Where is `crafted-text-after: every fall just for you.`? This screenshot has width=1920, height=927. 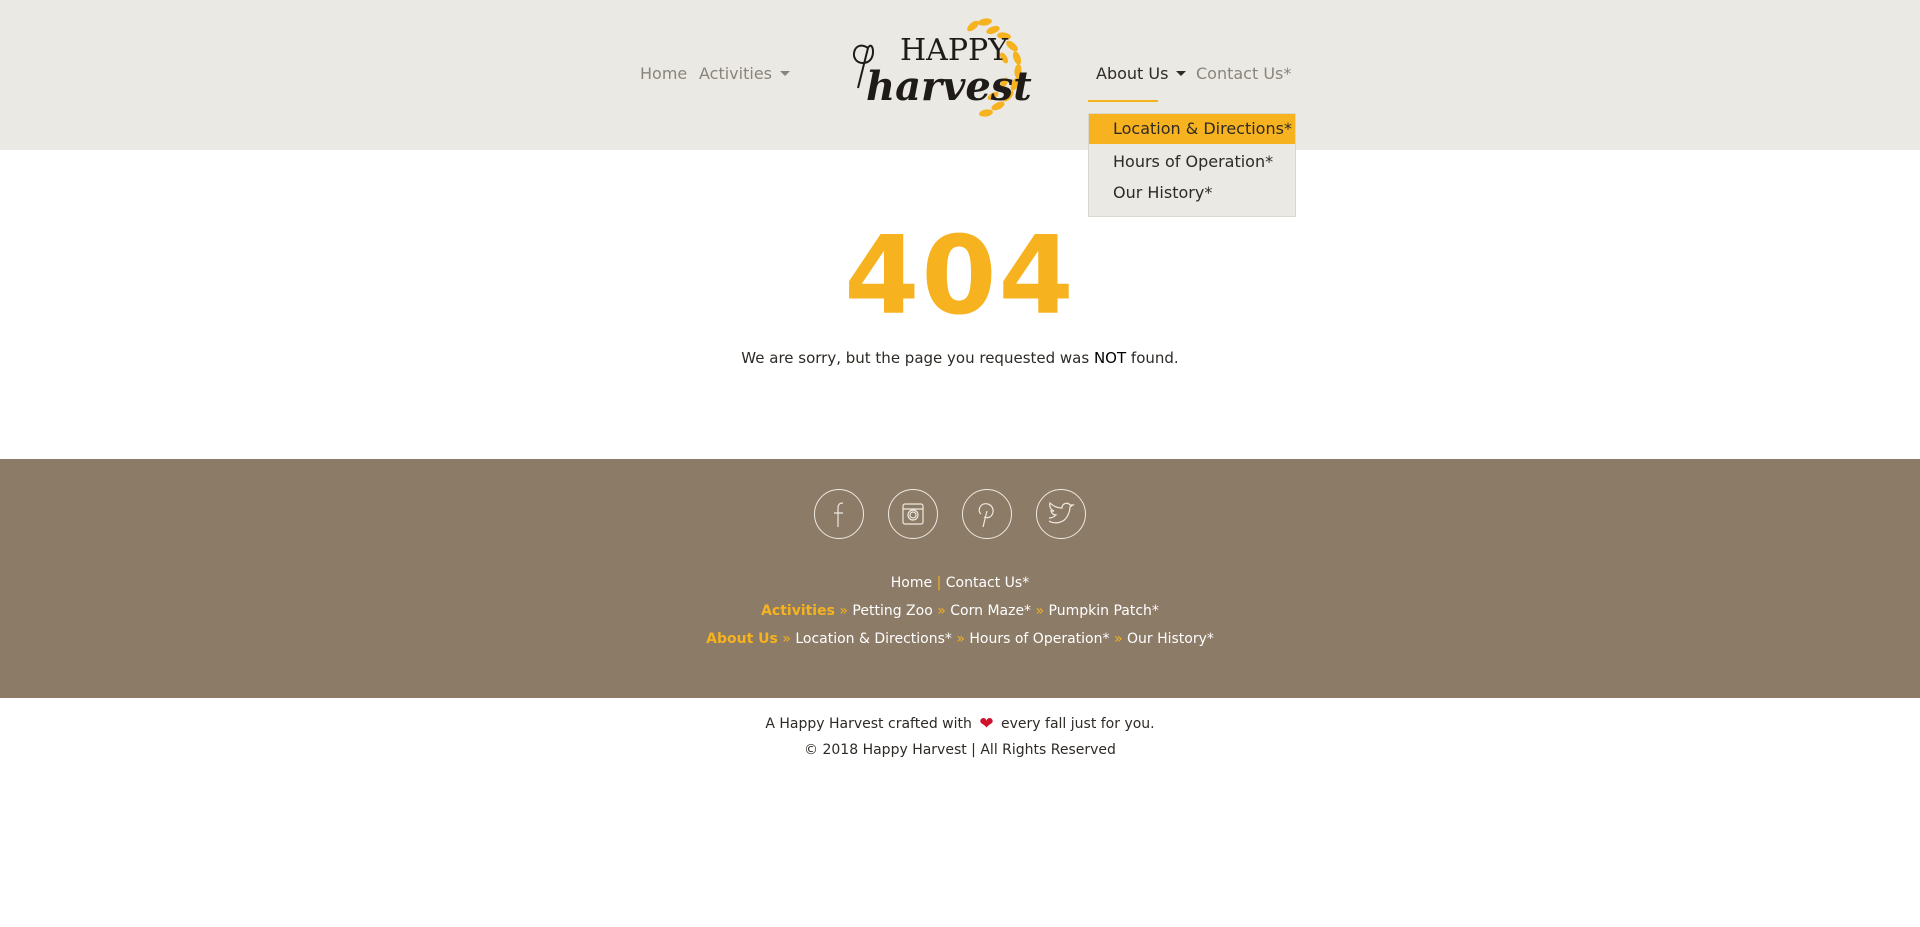 crafted-text-after: every fall just for you. is located at coordinates (1078, 724).